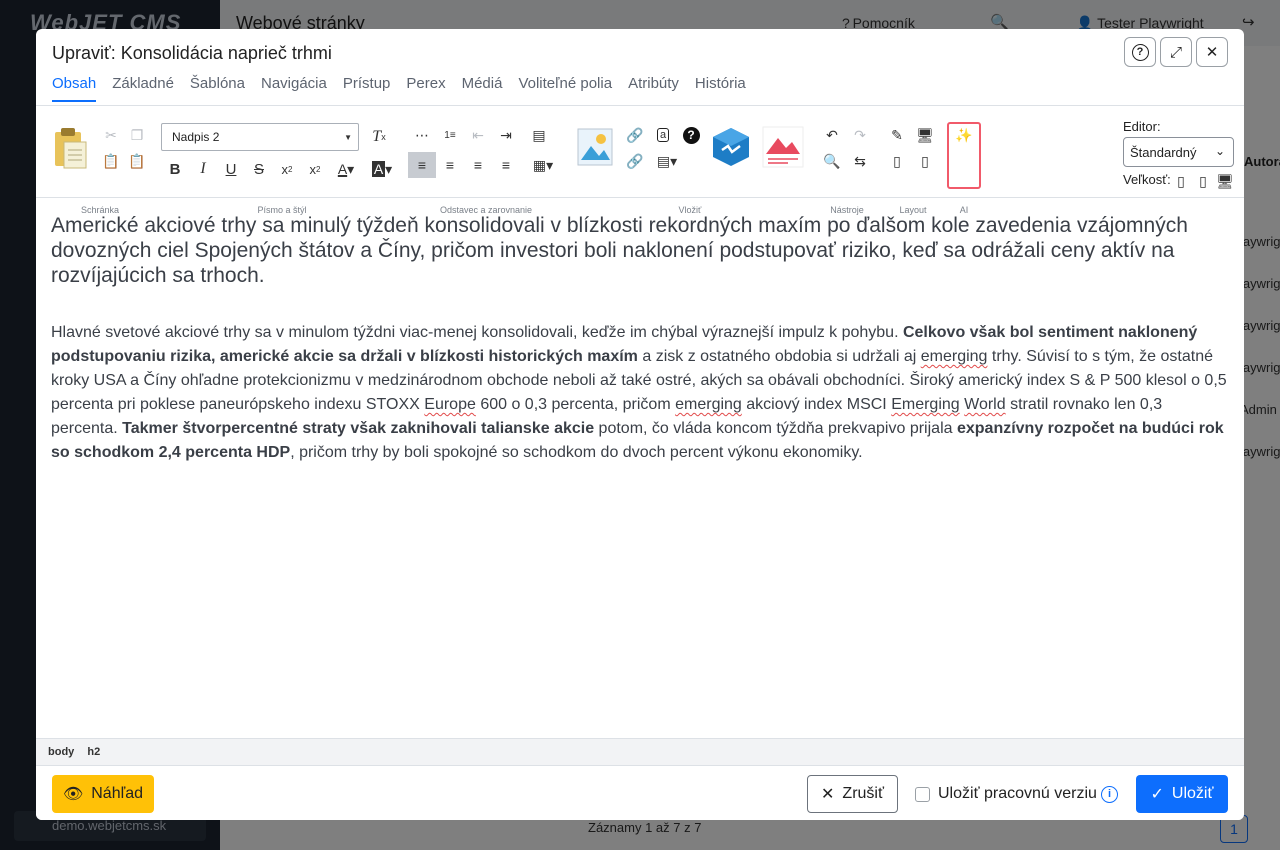 The height and width of the screenshot is (850, 1280). I want to click on undo-icon: ↶, so click(832, 135).